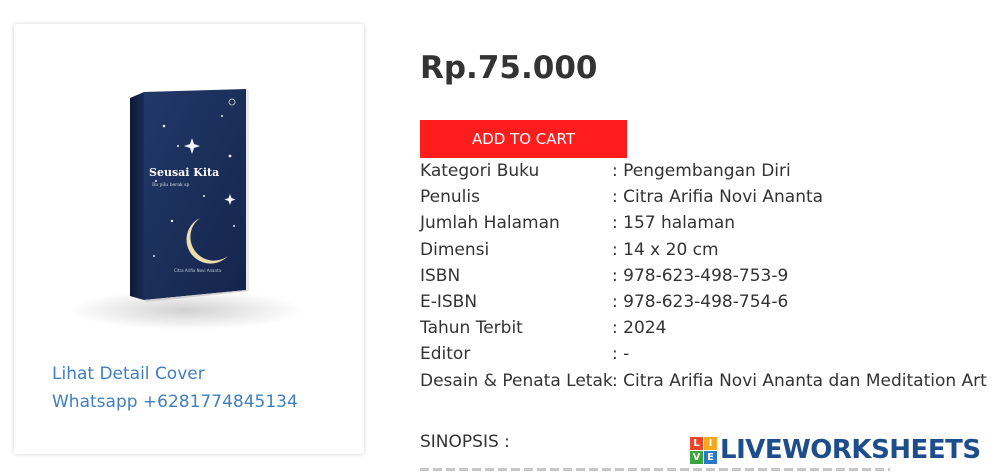 This screenshot has width=1000, height=474. I want to click on view-cover-detail-link: Lihat Detail Cover, so click(128, 374).